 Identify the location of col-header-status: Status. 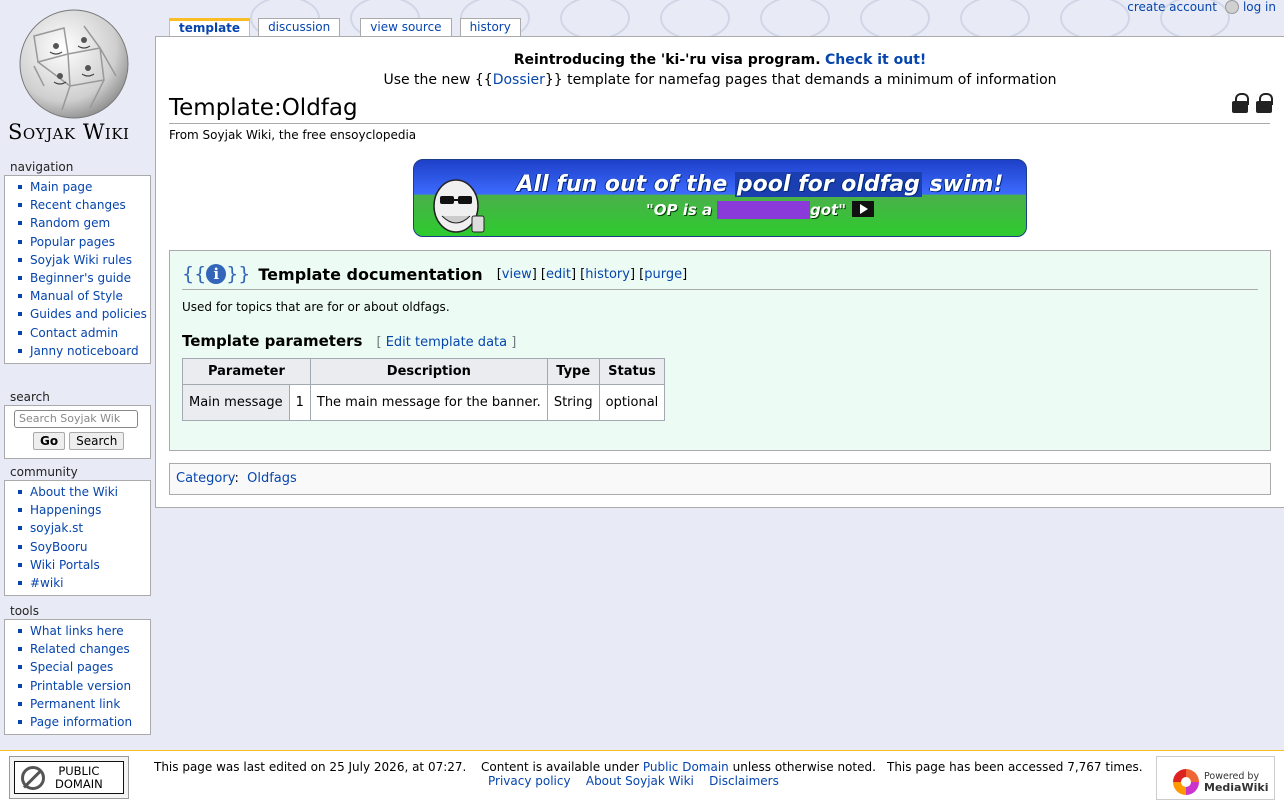
(632, 371).